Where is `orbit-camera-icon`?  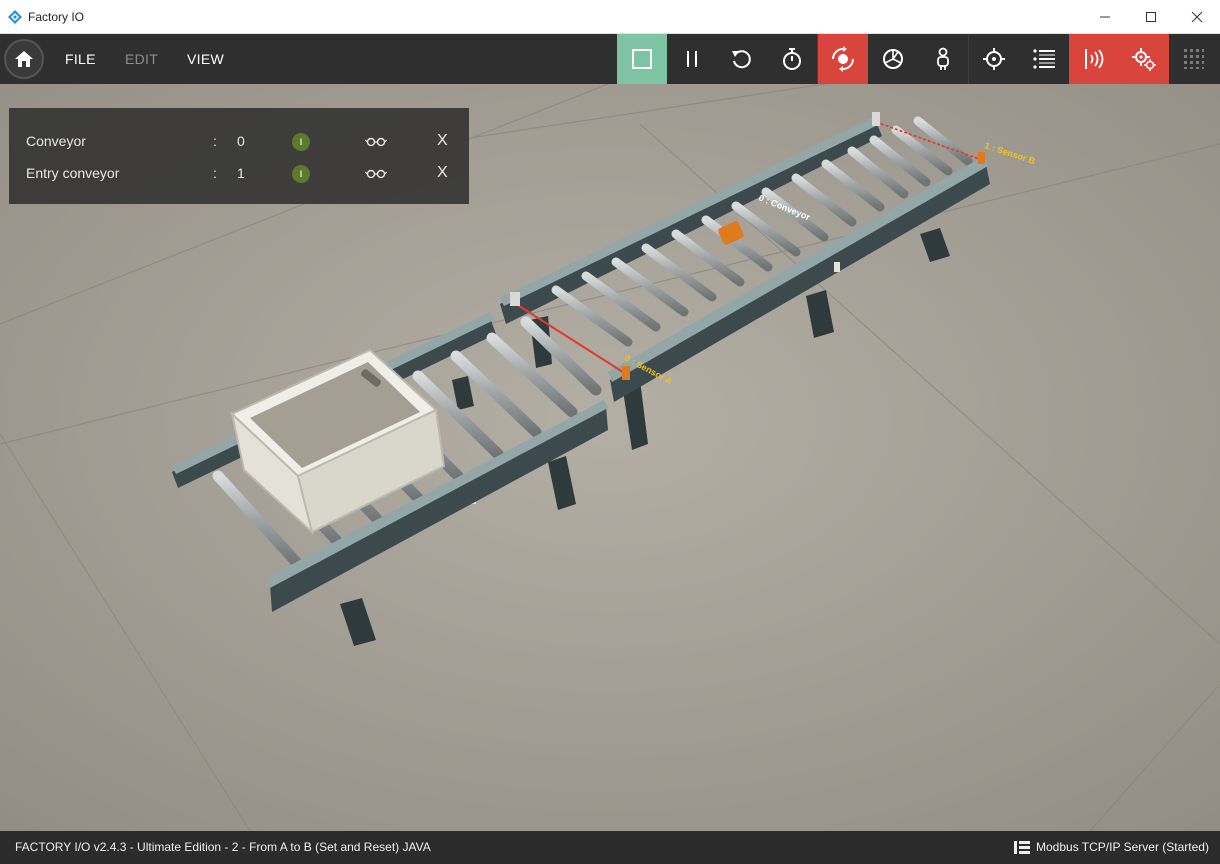
orbit-camera-icon is located at coordinates (843, 59).